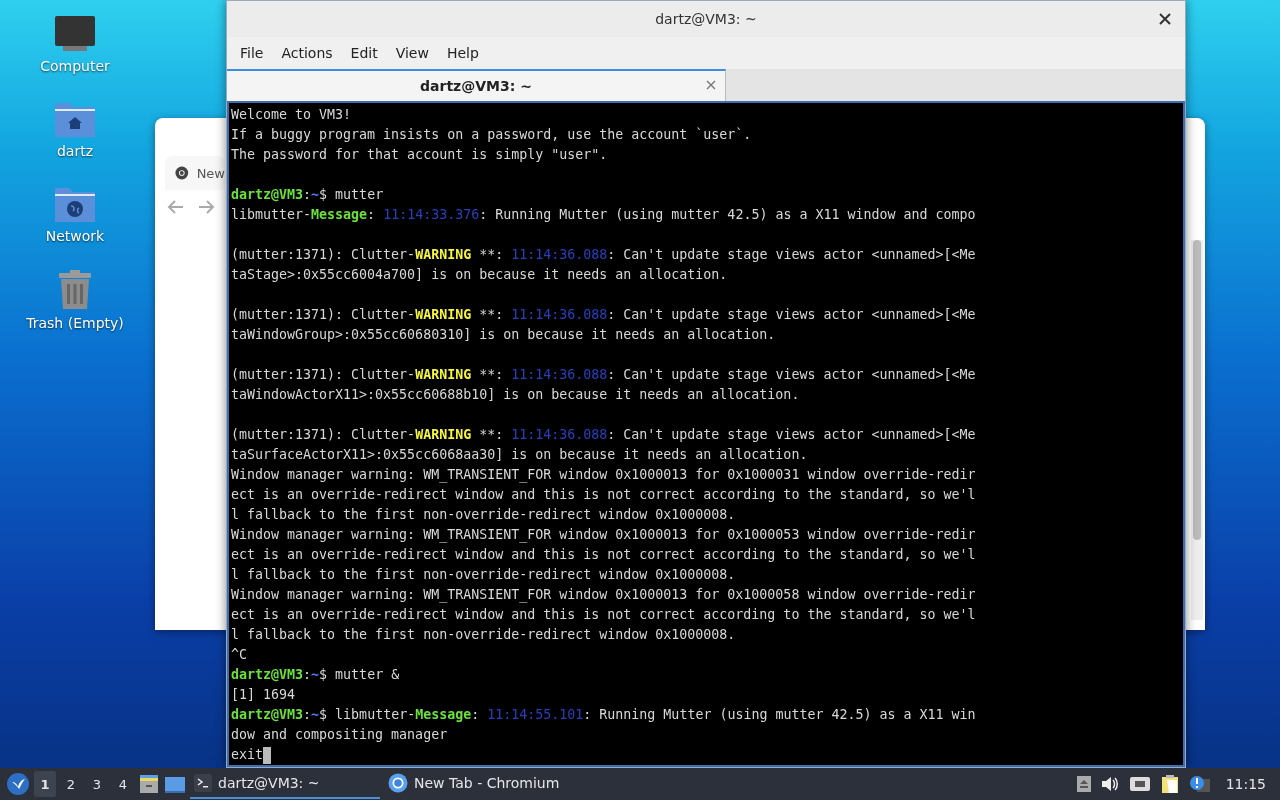  I want to click on workspace-button: 3, so click(97, 784).